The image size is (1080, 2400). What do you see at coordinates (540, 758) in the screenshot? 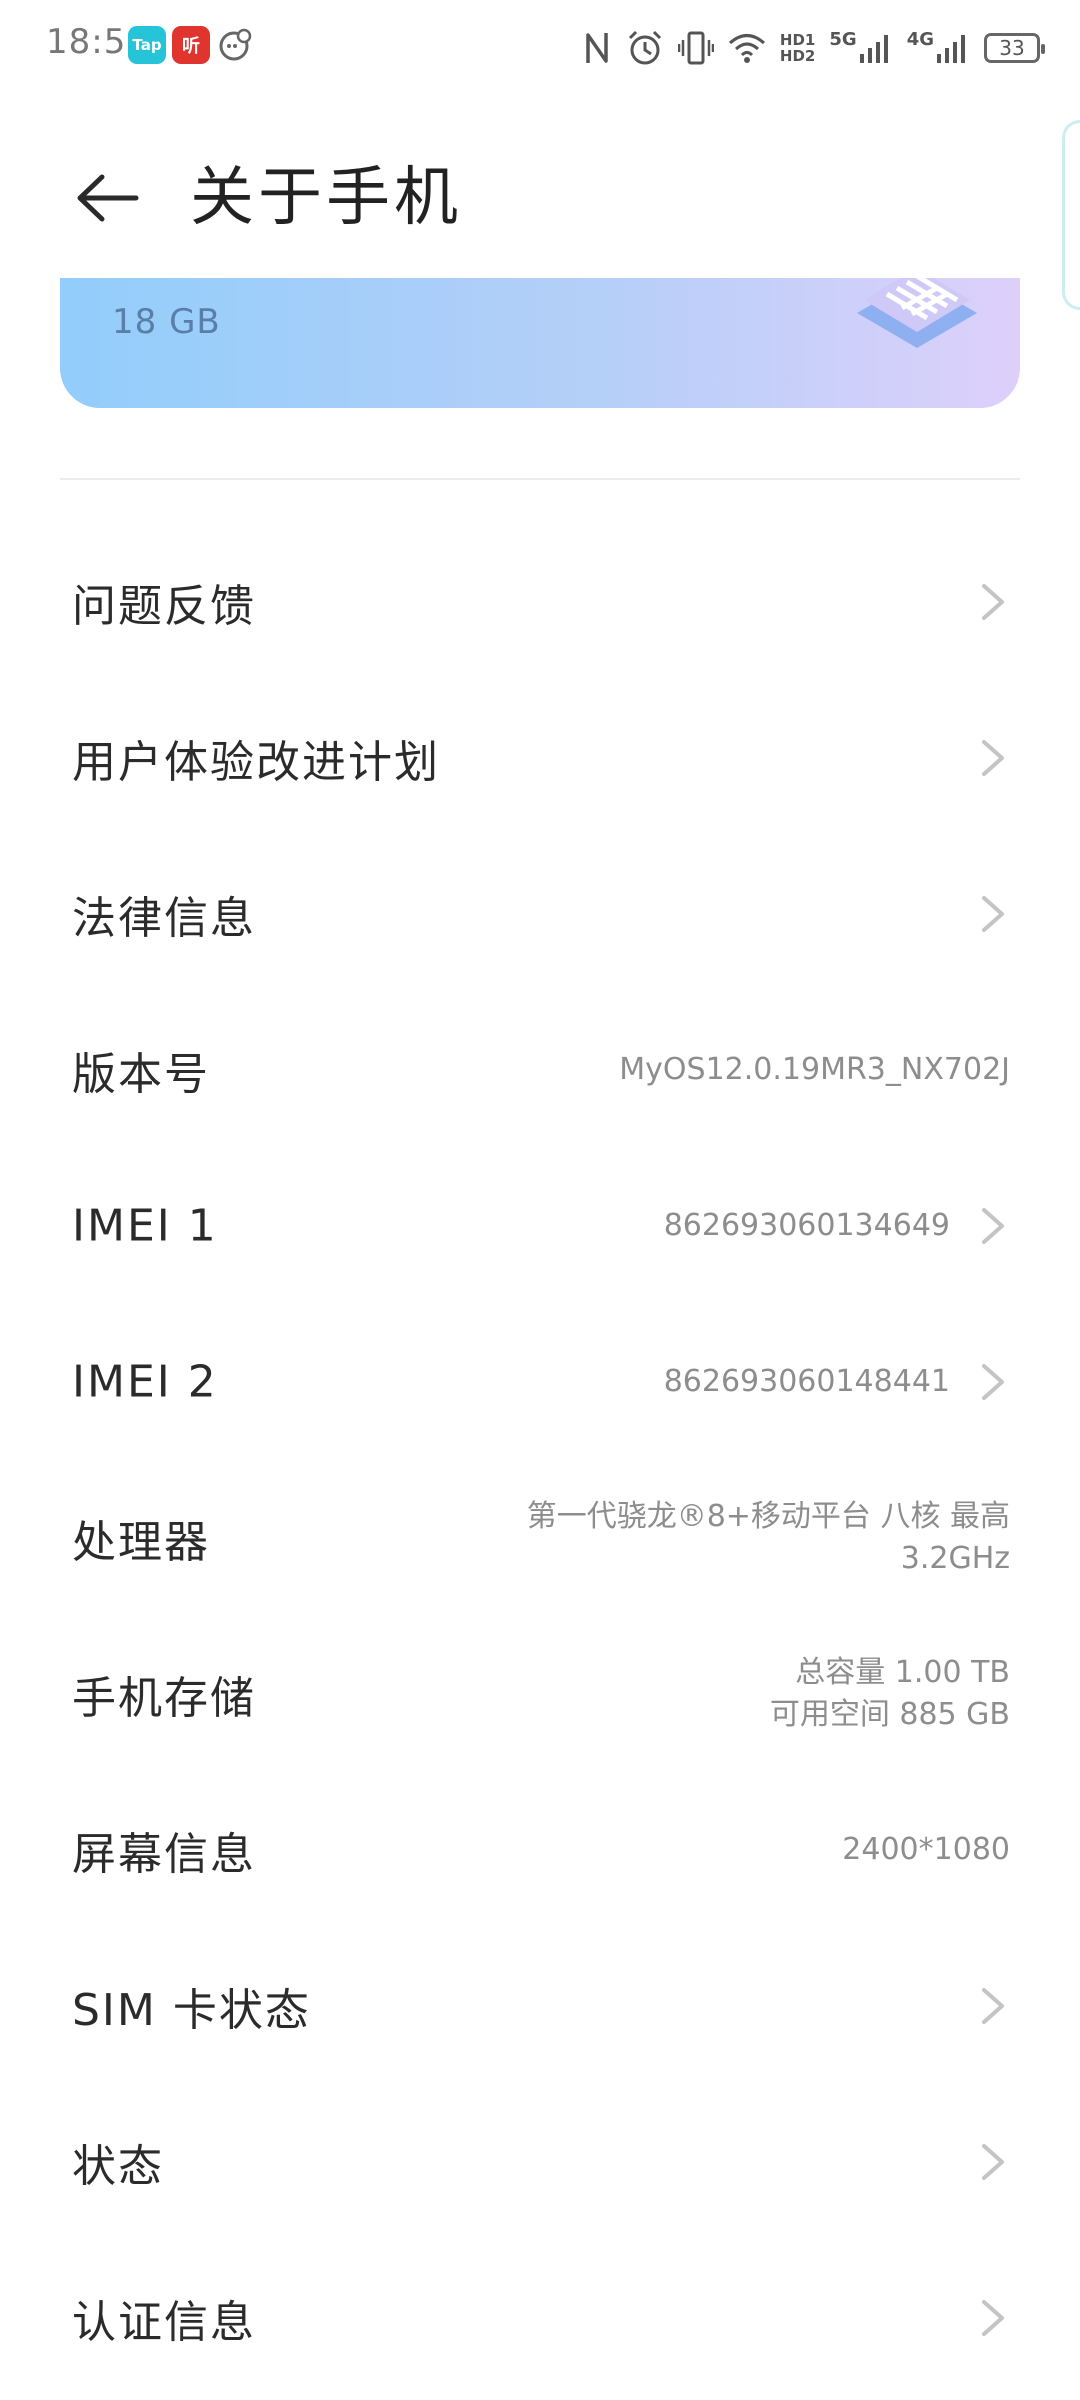
I see `list-item-ux-plan: 用户体验改进计划` at bounding box center [540, 758].